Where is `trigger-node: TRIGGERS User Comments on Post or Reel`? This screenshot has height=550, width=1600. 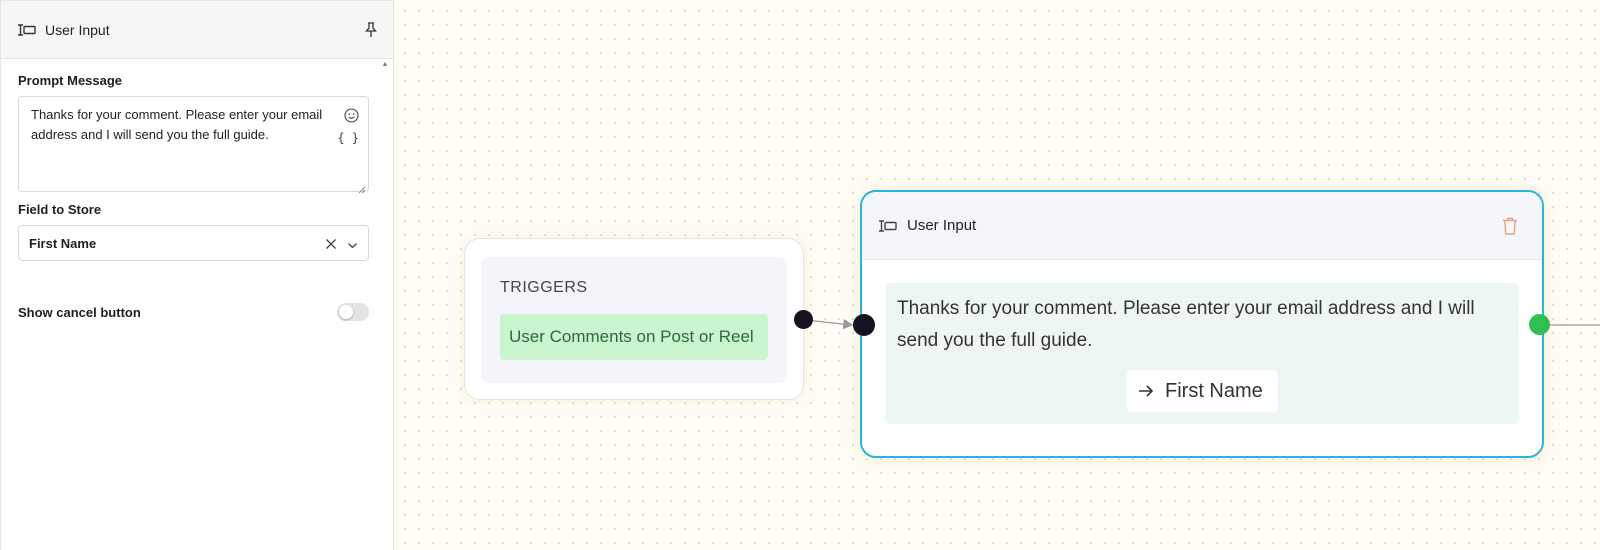 trigger-node: TRIGGERS User Comments on Post or Reel is located at coordinates (634, 319).